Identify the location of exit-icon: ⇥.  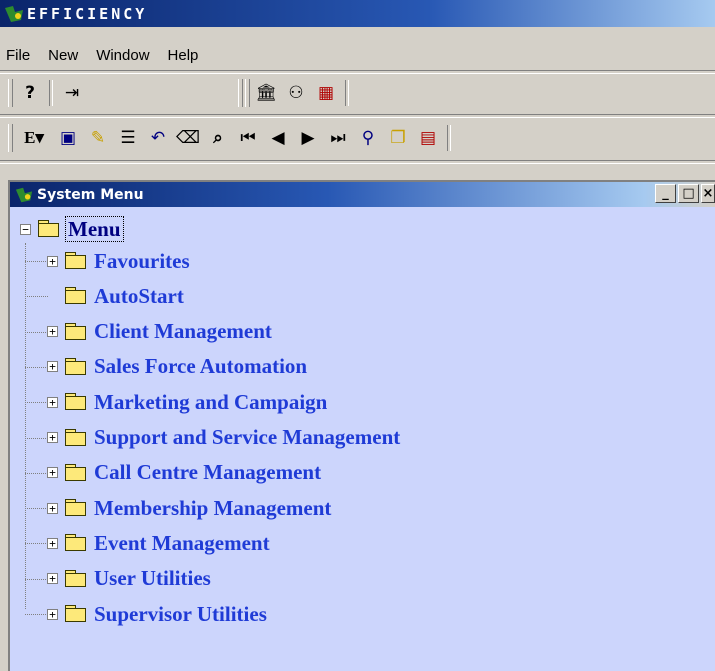
(72, 93).